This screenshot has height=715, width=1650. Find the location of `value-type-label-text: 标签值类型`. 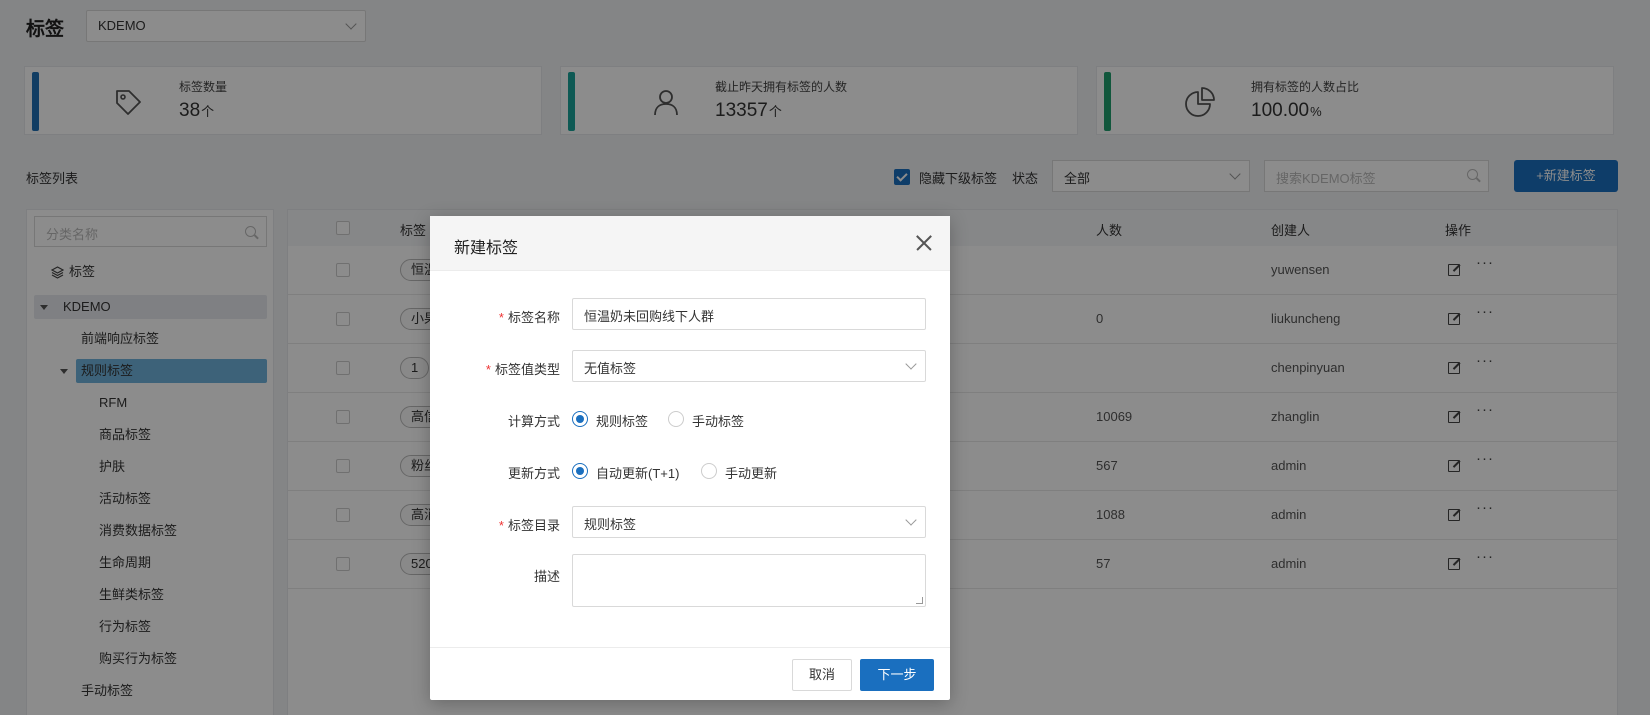

value-type-label-text: 标签值类型 is located at coordinates (527, 369).